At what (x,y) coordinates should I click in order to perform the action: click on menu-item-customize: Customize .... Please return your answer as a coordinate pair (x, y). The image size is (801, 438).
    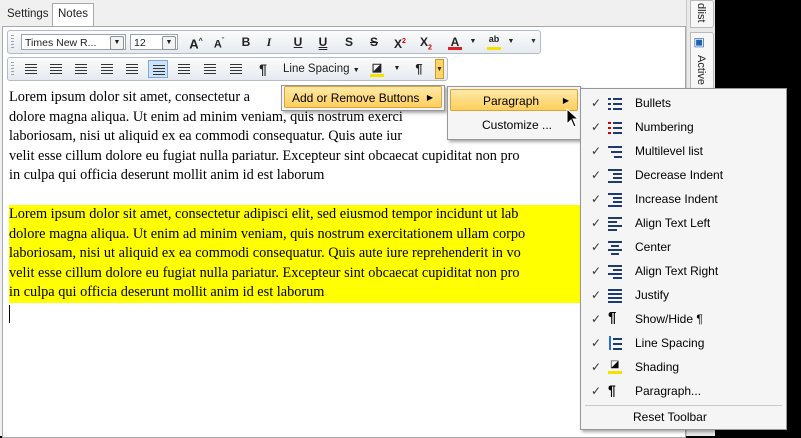
    Looking at the image, I should click on (514, 125).